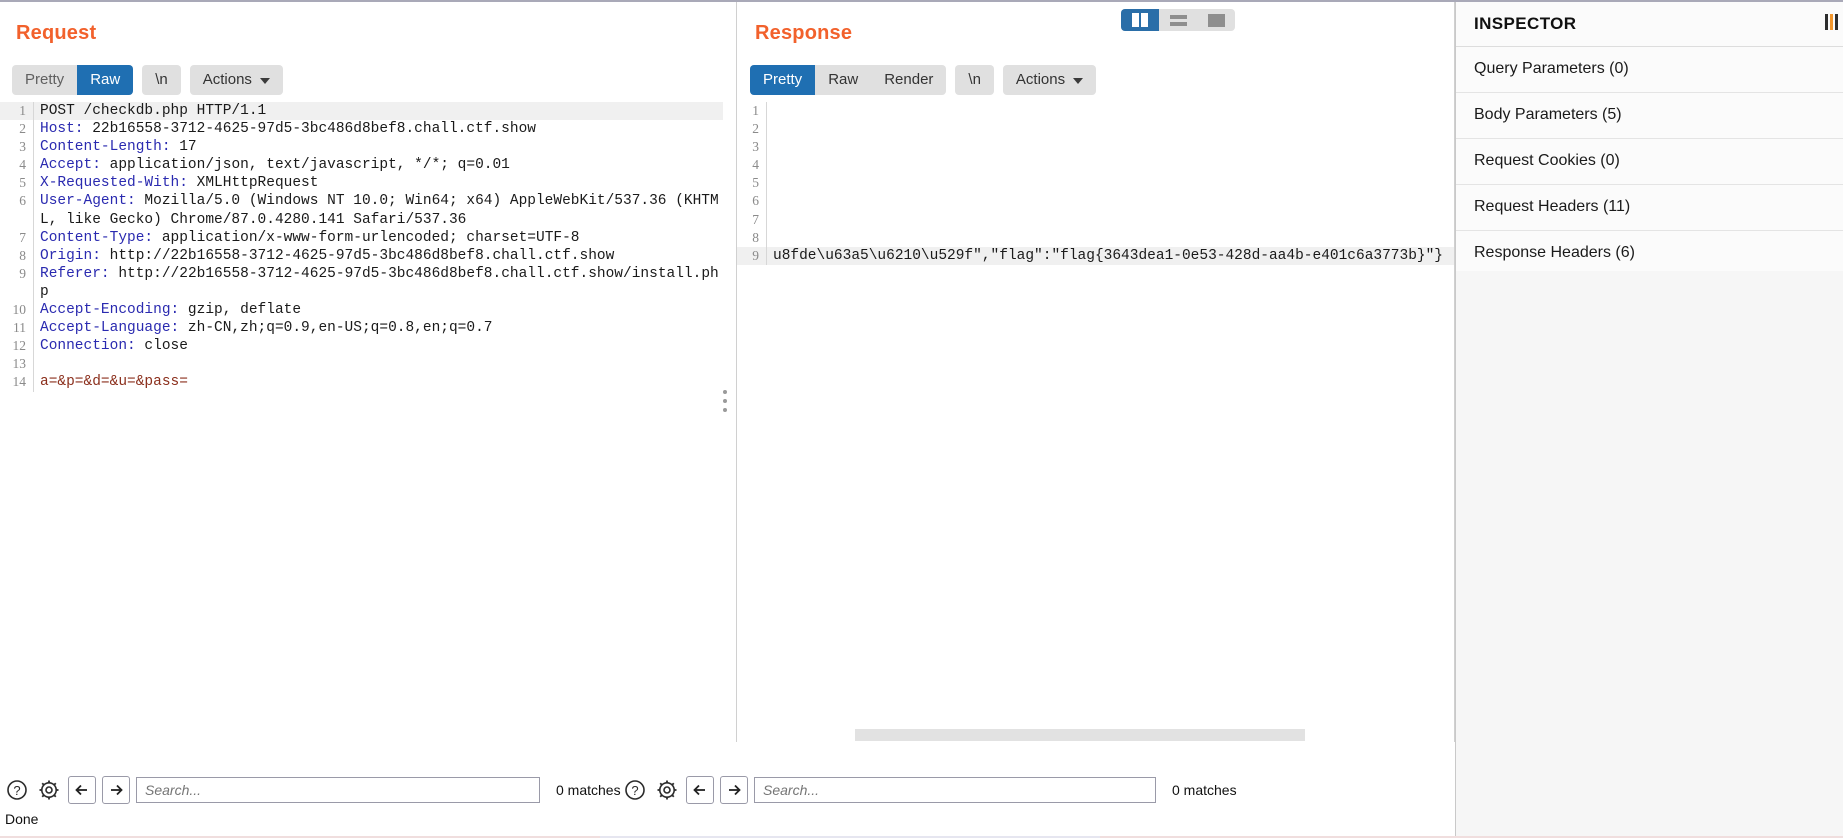 This screenshot has width=1843, height=838. What do you see at coordinates (1649, 208) in the screenshot?
I see `inspector-row-request-headers: Request Headers (11)` at bounding box center [1649, 208].